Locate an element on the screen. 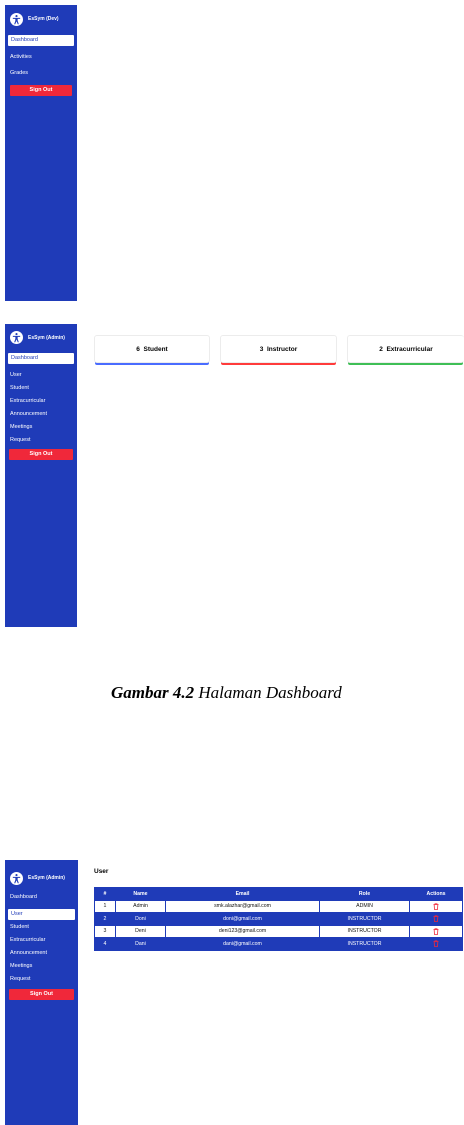 This screenshot has width=464, height=1125. column-header-email: Email is located at coordinates (242, 894).